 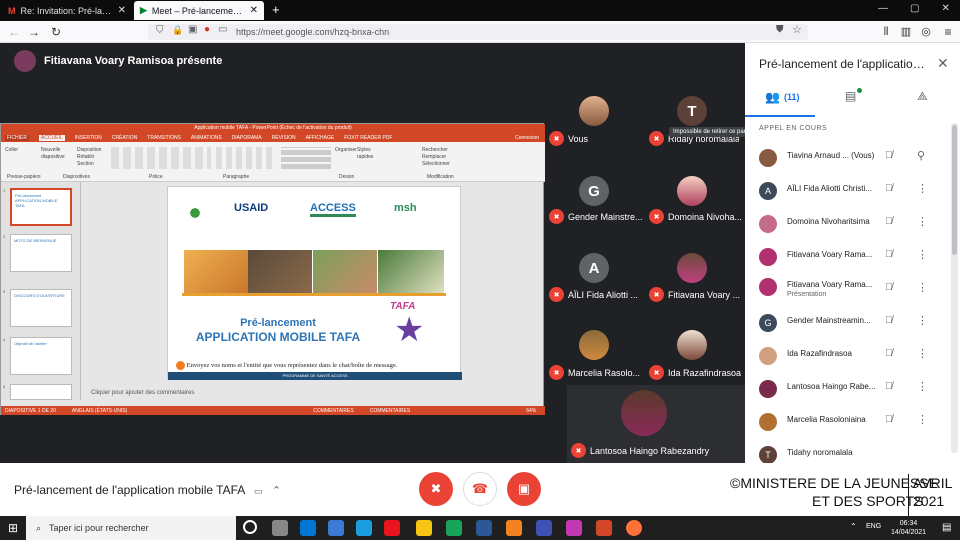 What do you see at coordinates (424, 528) in the screenshot?
I see `store-icon` at bounding box center [424, 528].